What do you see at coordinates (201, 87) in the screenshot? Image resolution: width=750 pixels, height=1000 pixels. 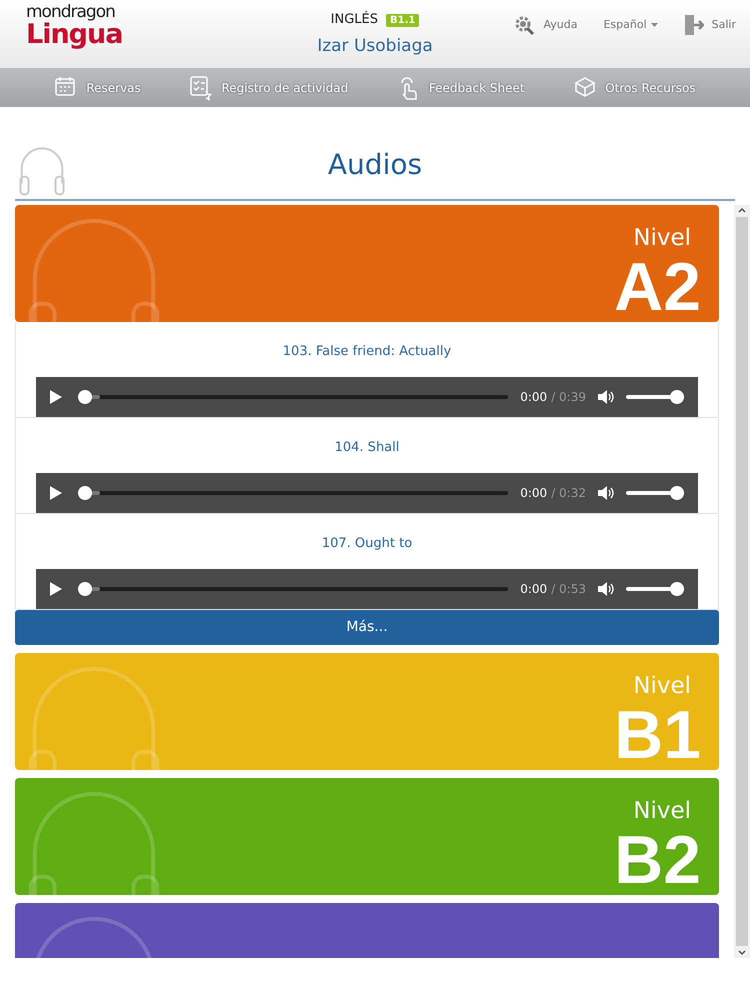 I see `checklist-icon` at bounding box center [201, 87].